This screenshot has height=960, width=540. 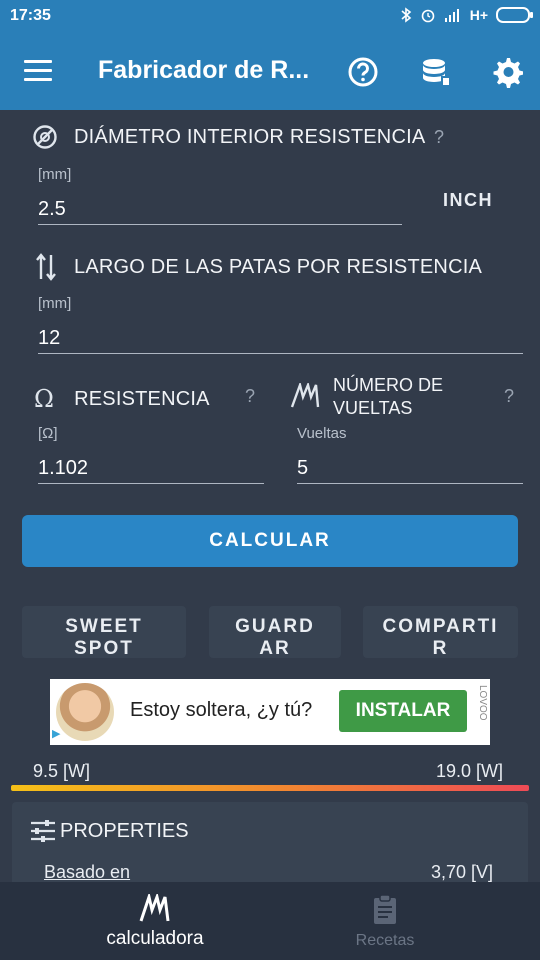 I want to click on bottom-navigation: calculadora Recetas, so click(x=270, y=921).